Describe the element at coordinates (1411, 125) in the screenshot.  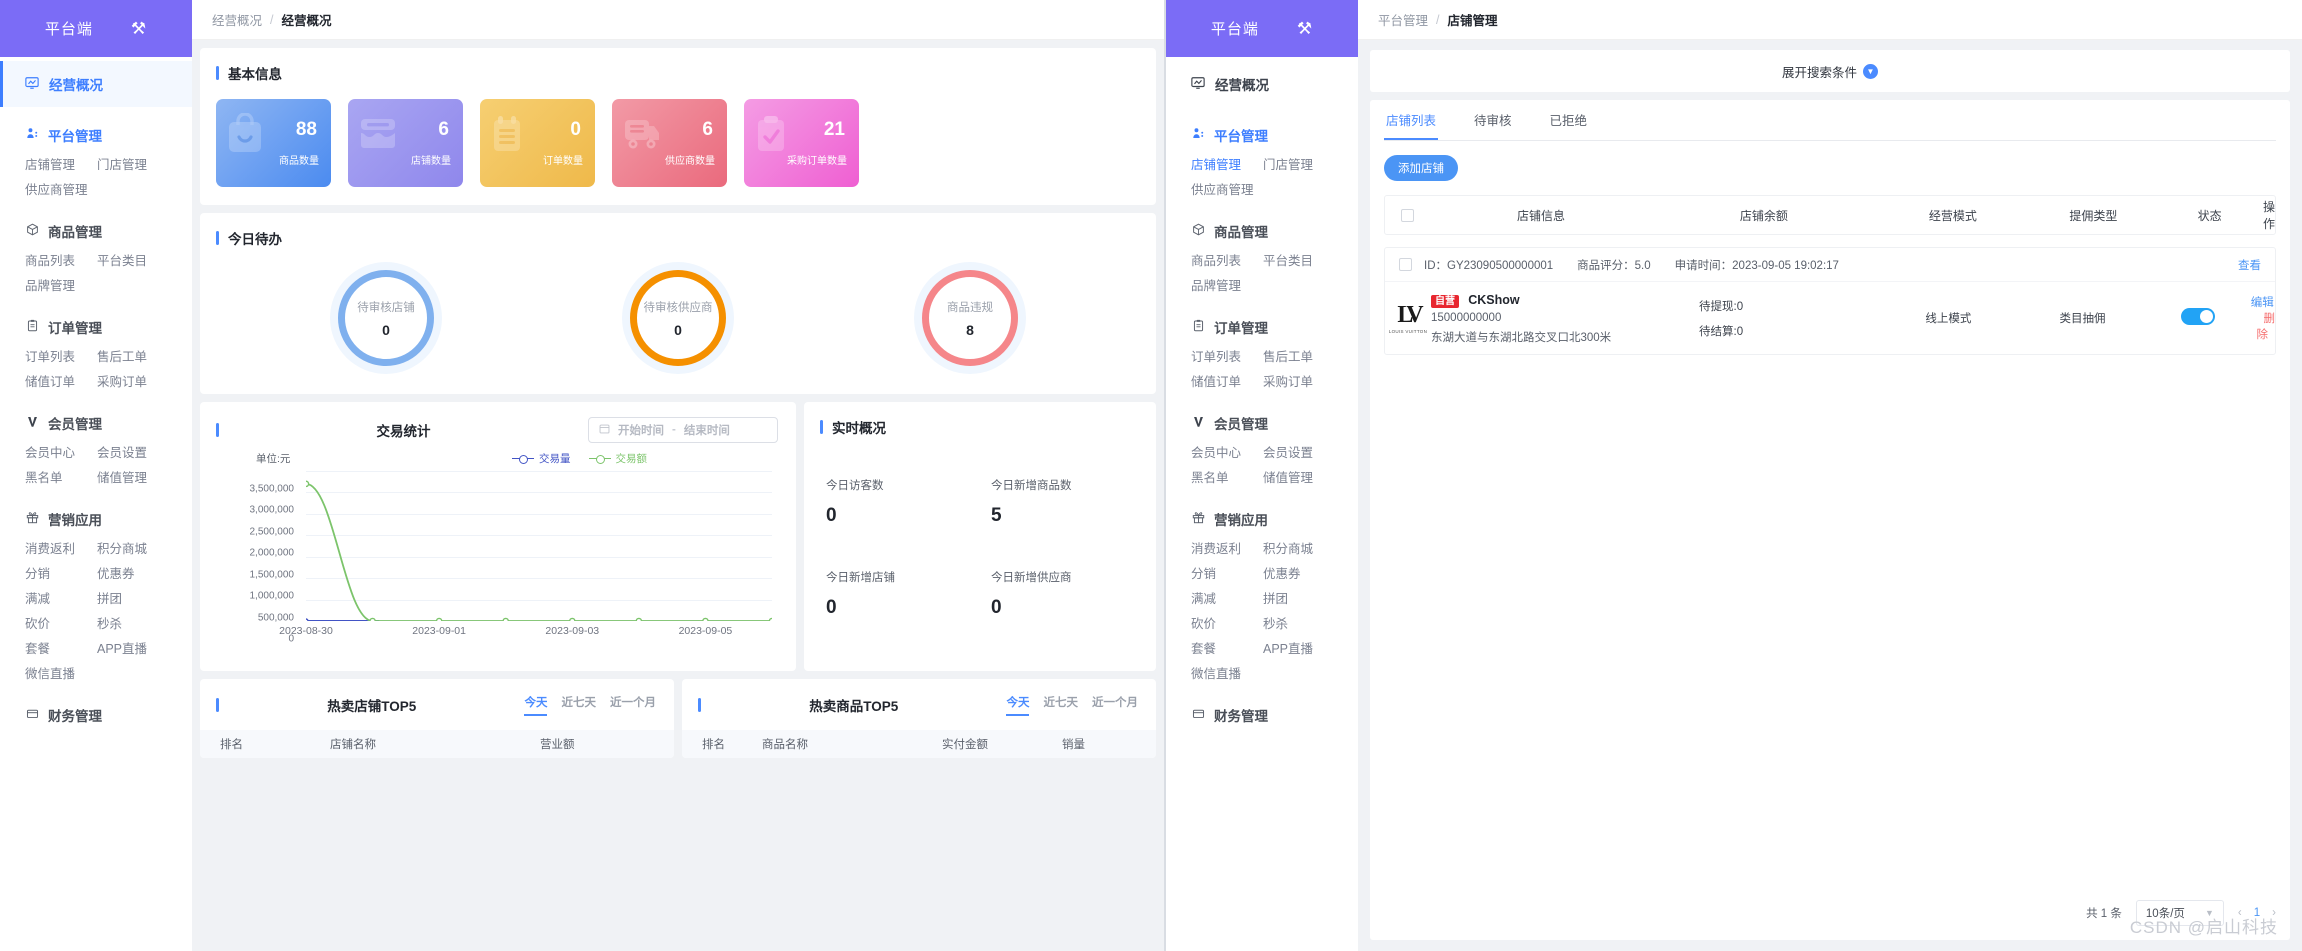
I see `tab-shop-list: 店铺列表` at that location.